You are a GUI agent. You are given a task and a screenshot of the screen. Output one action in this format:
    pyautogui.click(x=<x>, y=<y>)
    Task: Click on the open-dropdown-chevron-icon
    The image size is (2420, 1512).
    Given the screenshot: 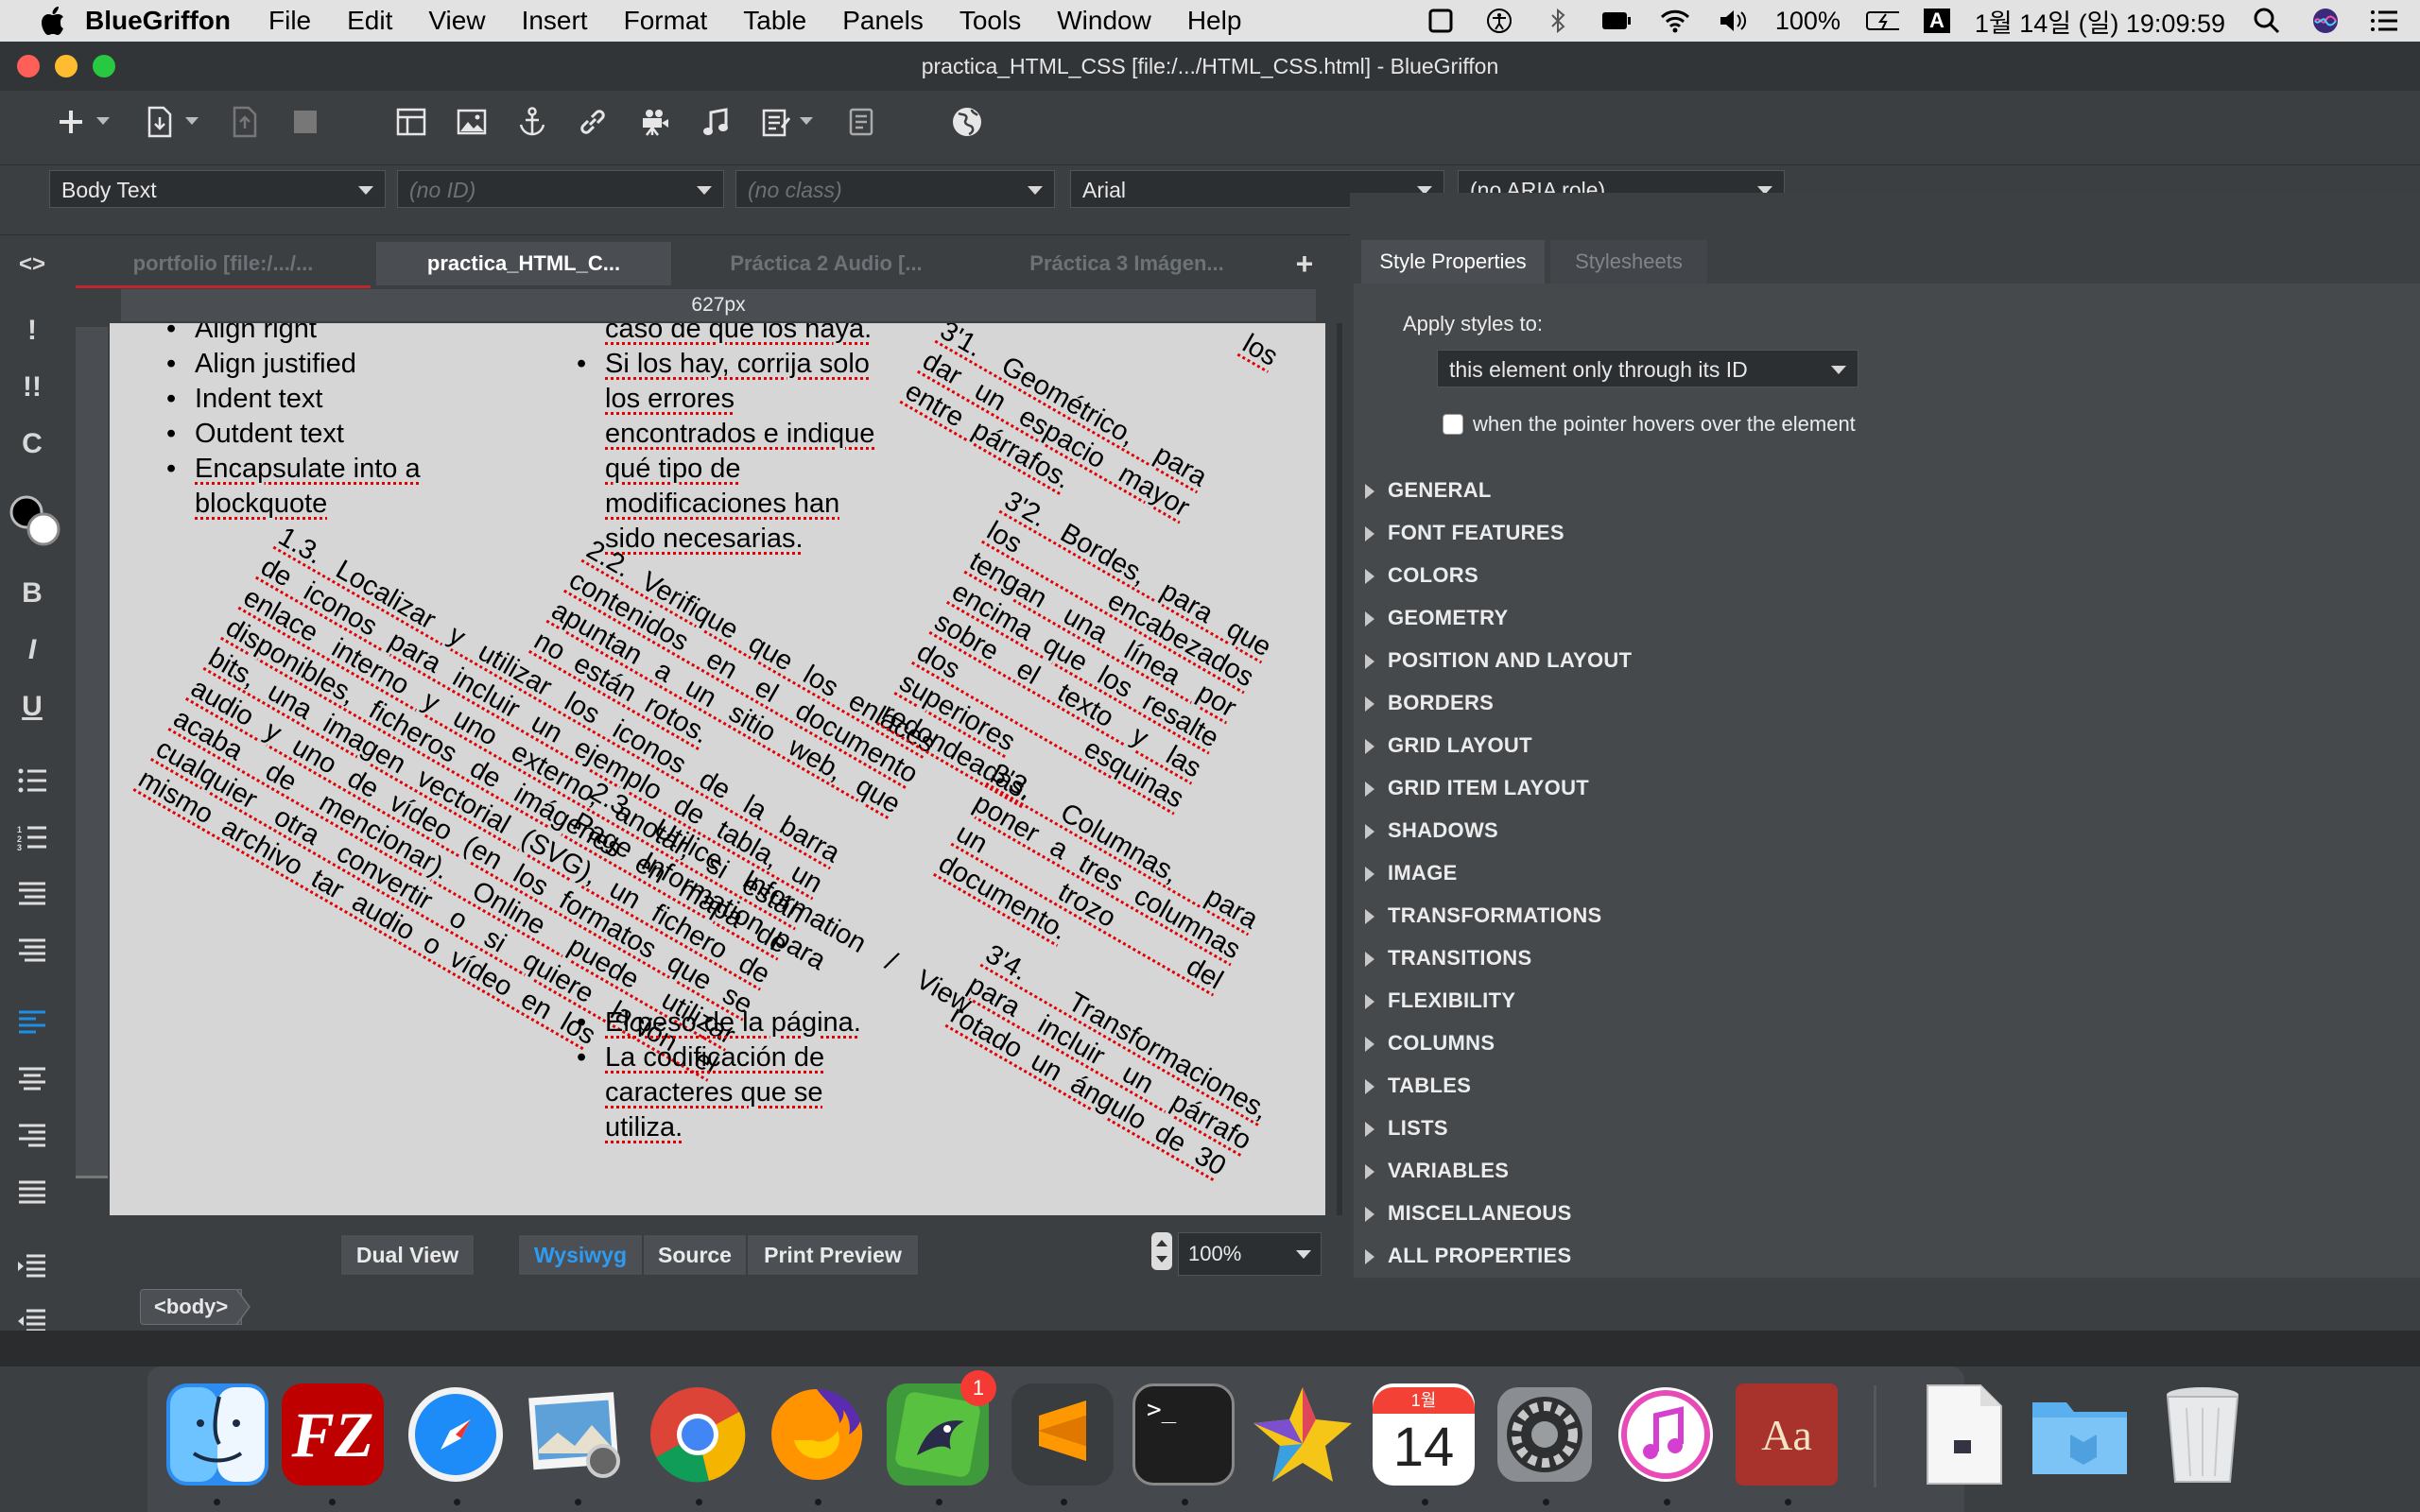 What is the action you would take?
    pyautogui.click(x=192, y=122)
    